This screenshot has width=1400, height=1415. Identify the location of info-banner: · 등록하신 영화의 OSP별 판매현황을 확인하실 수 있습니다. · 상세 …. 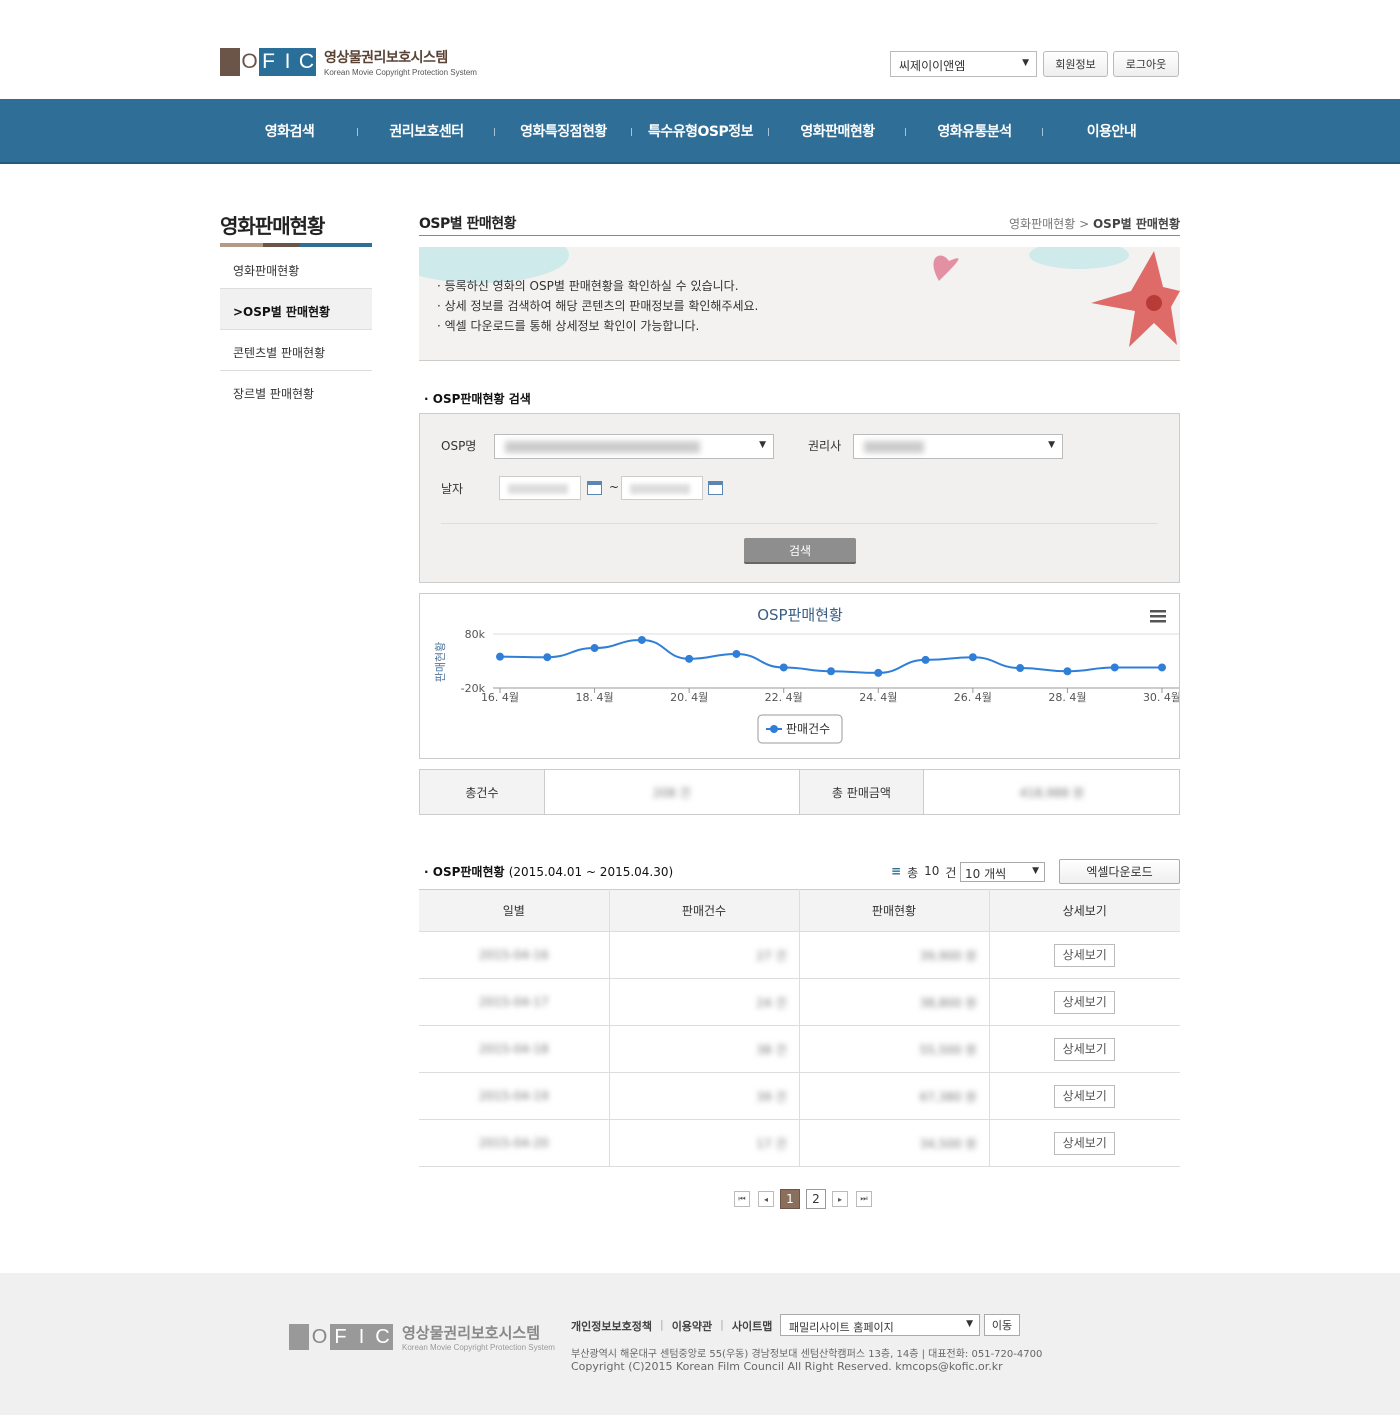
(799, 304).